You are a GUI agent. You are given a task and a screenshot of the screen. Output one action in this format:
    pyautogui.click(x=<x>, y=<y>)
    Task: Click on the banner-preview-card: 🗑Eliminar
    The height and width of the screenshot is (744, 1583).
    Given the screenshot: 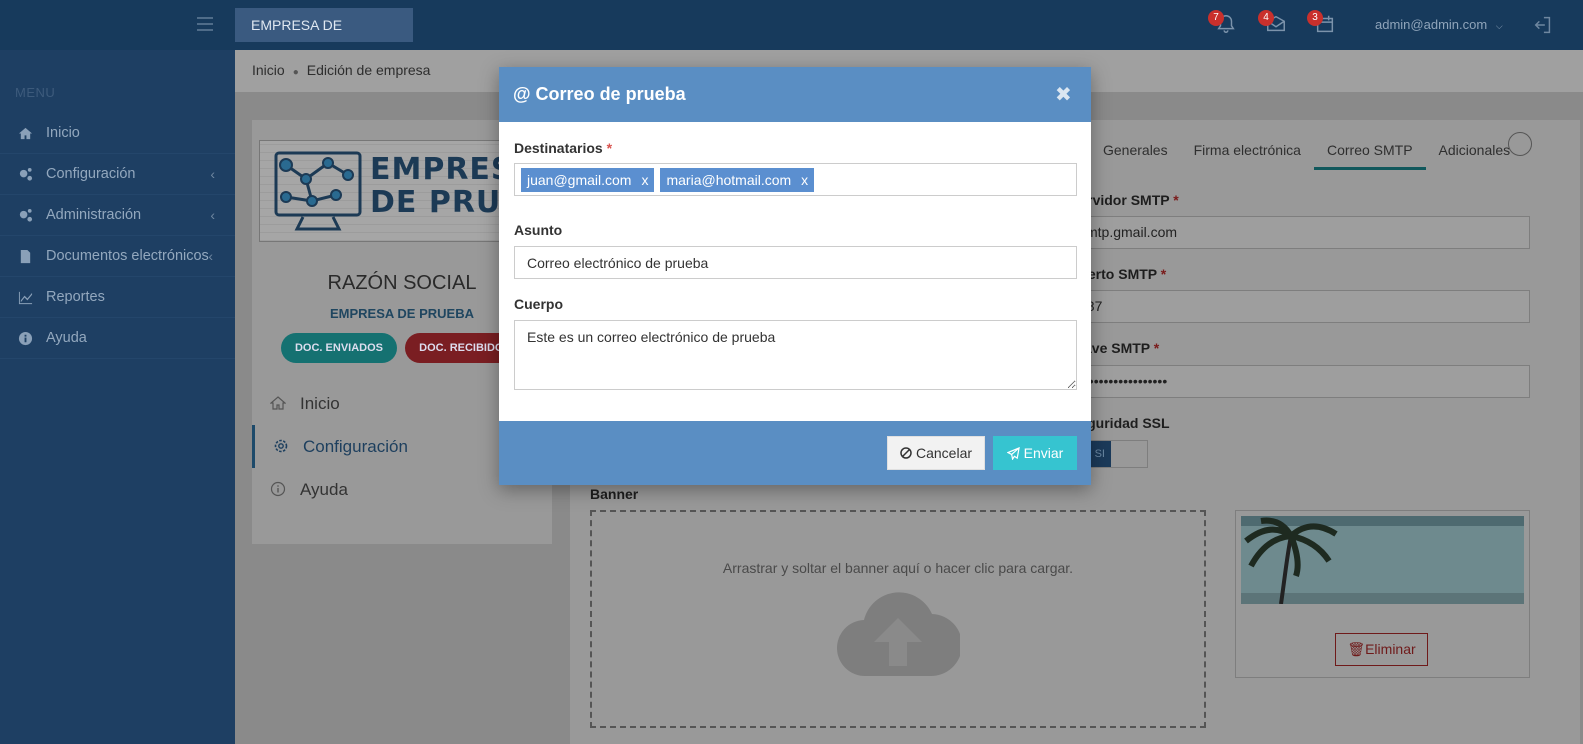 What is the action you would take?
    pyautogui.click(x=1382, y=594)
    